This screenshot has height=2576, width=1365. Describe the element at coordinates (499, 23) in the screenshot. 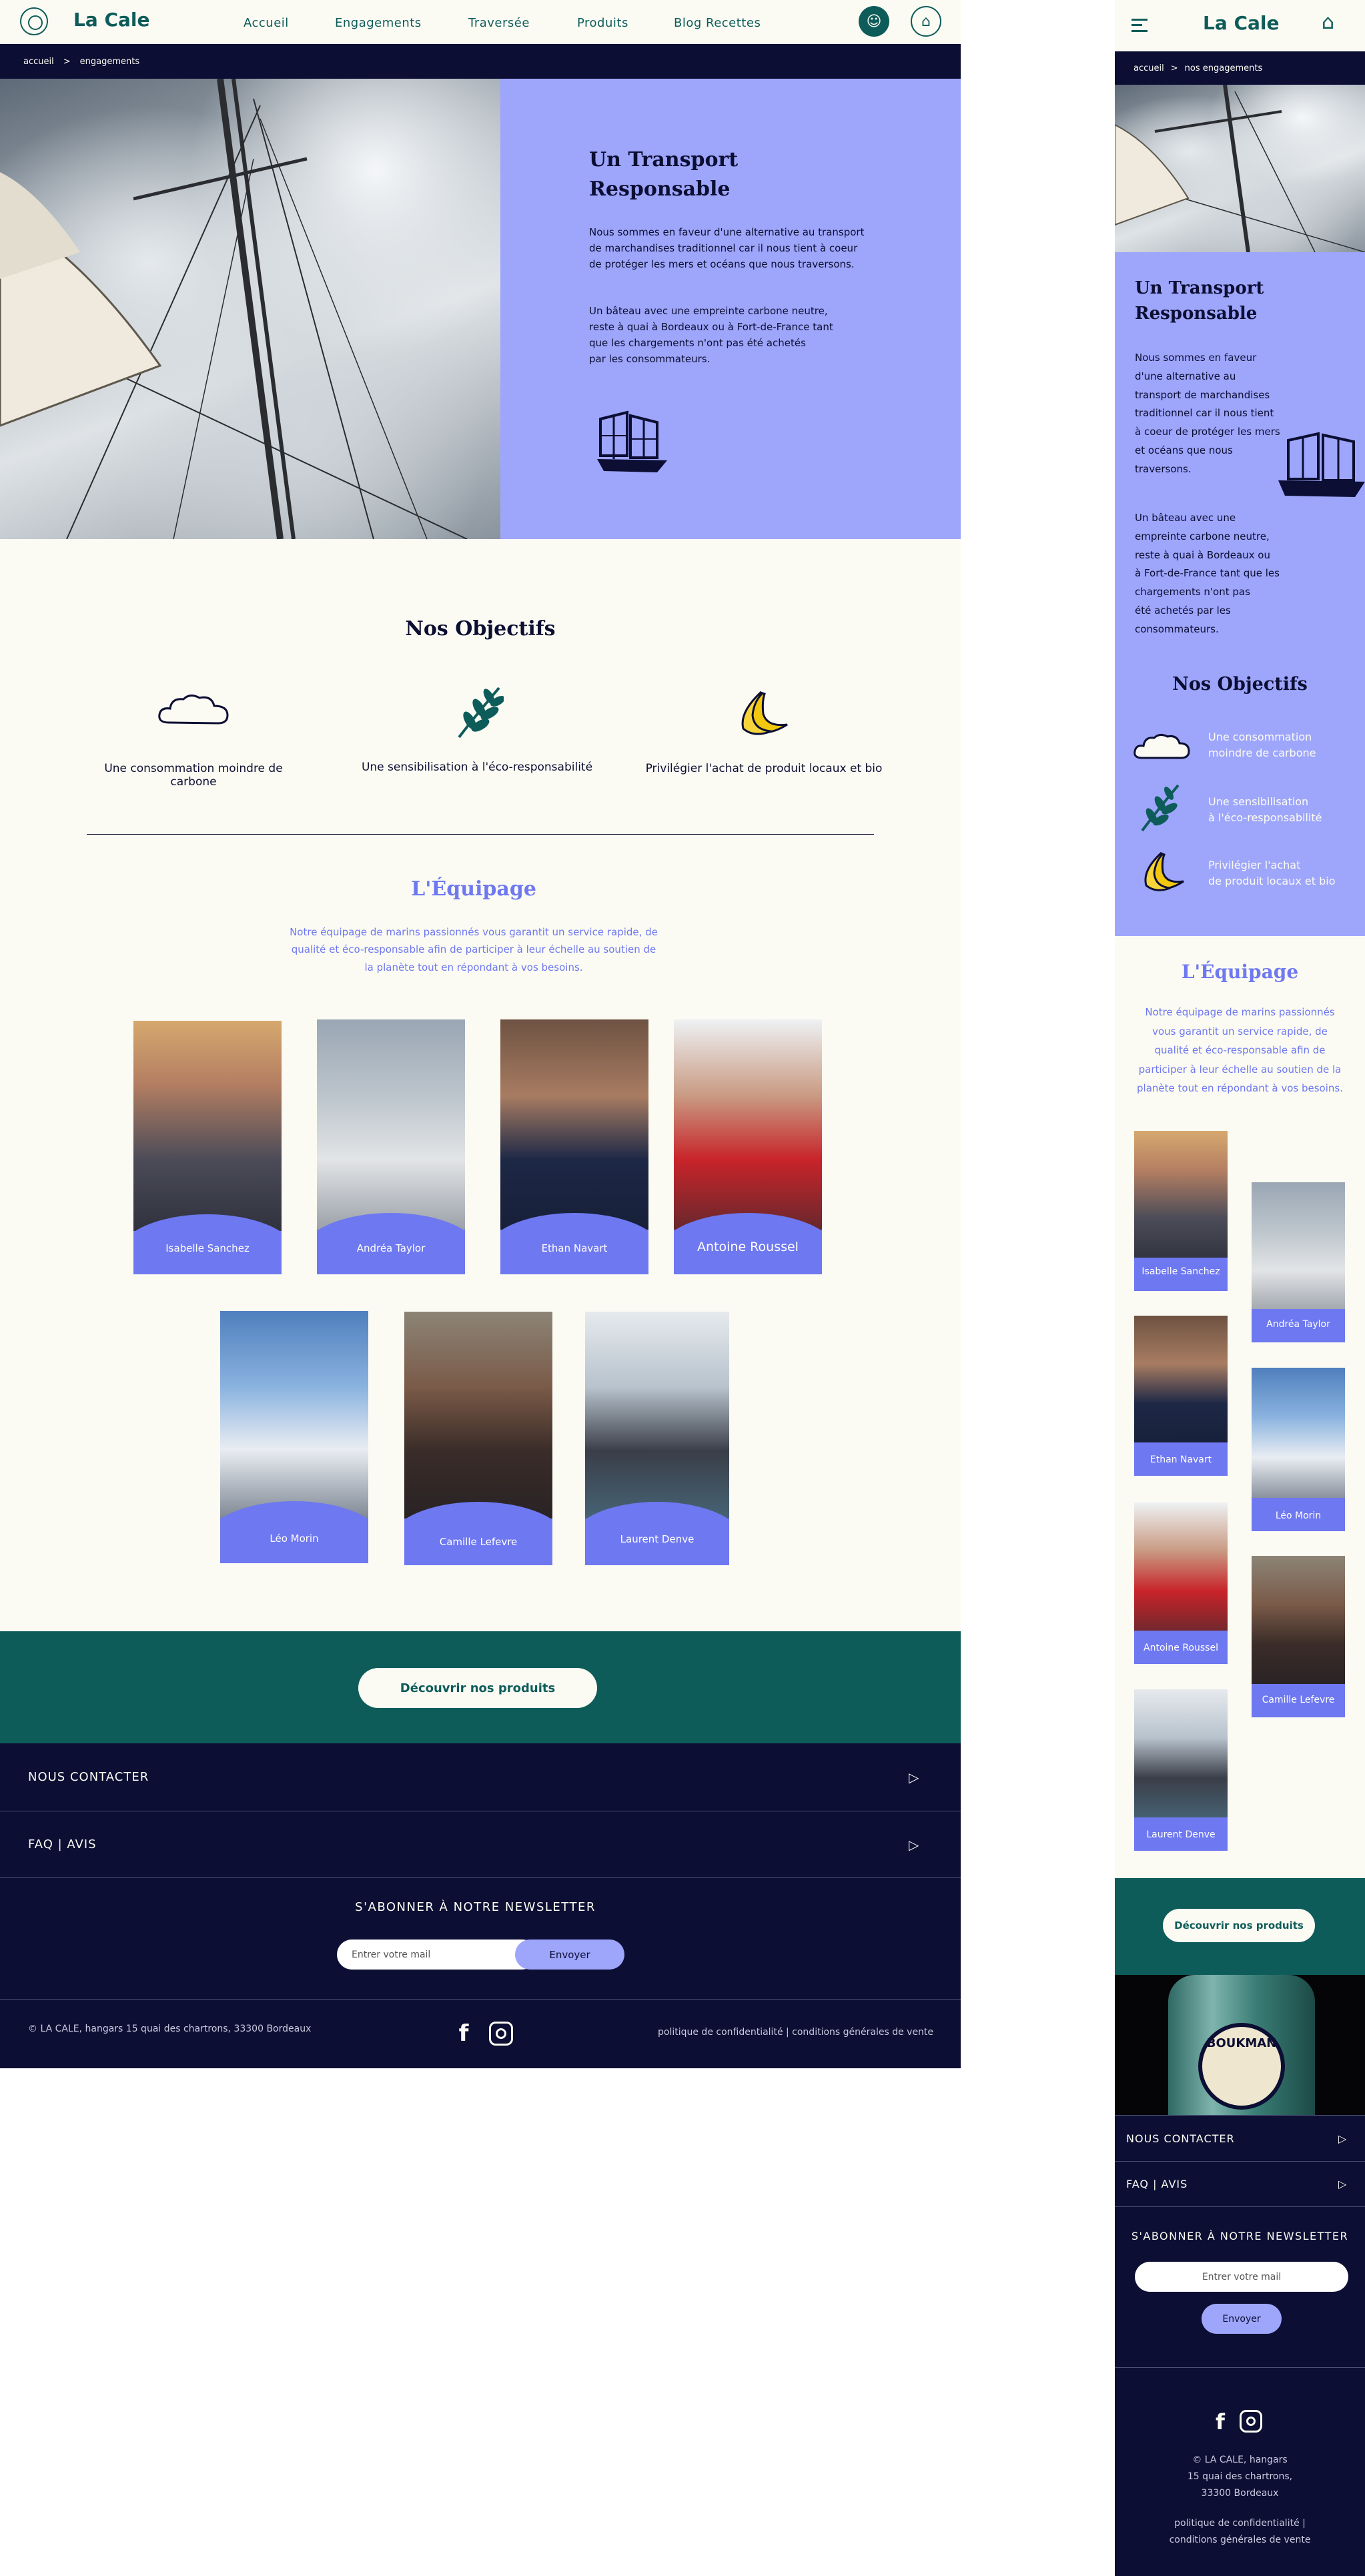

I see `nav-traversee: Traversée` at that location.